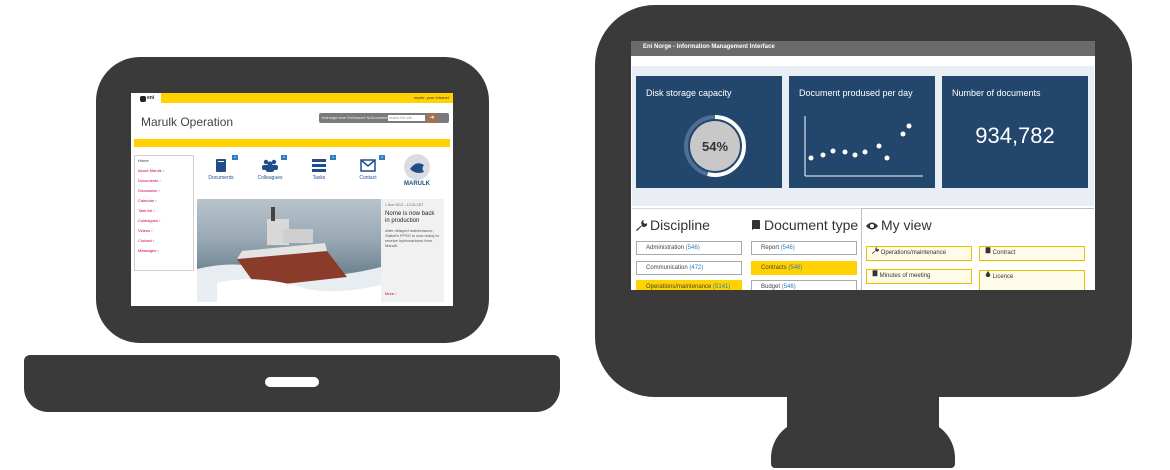  I want to click on filter-discipline-administration: Administration (546), so click(689, 248).